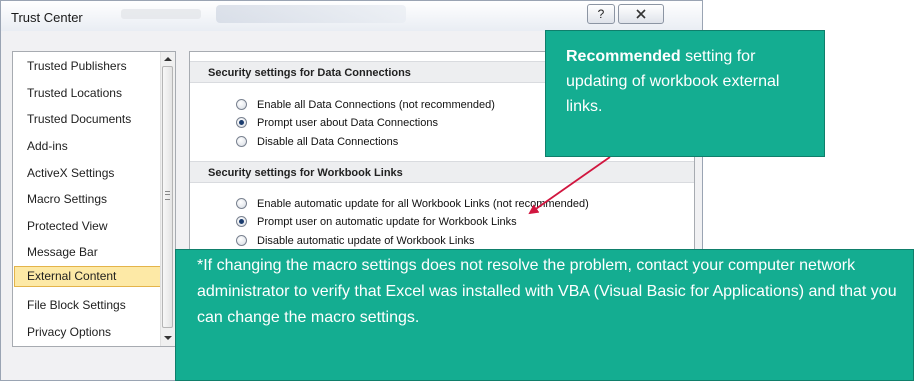  I want to click on sidebar-scrollbar, so click(167, 199).